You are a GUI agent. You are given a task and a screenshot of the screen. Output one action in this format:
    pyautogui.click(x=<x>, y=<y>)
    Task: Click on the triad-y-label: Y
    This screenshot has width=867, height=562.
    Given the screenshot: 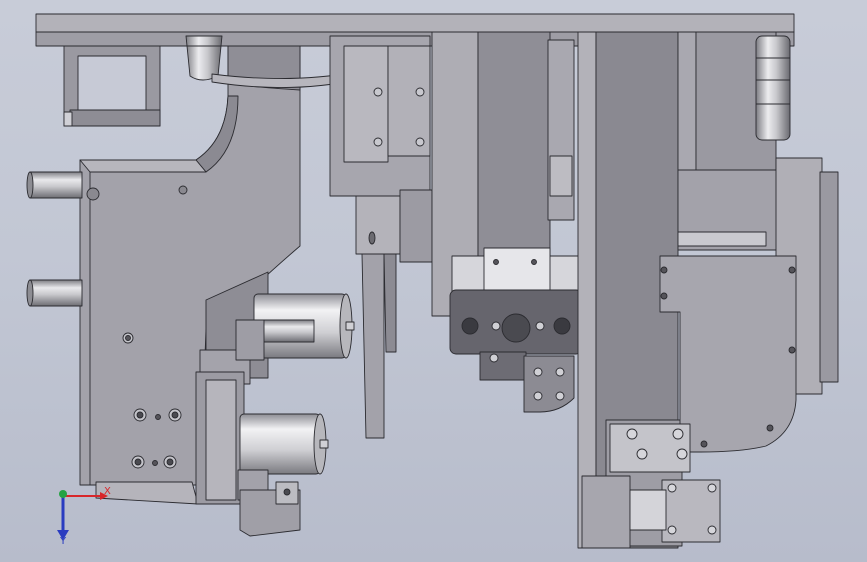 What is the action you would take?
    pyautogui.click(x=63, y=541)
    